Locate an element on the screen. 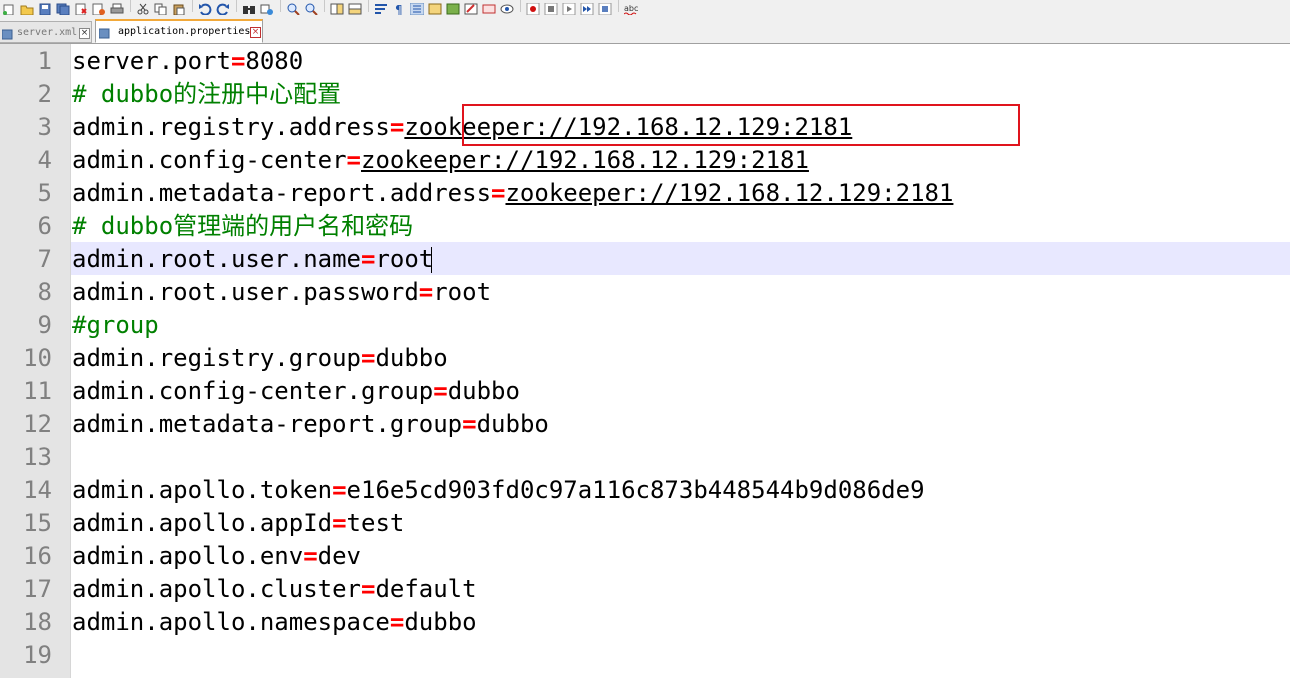  indent-guide-icon is located at coordinates (417, 8).